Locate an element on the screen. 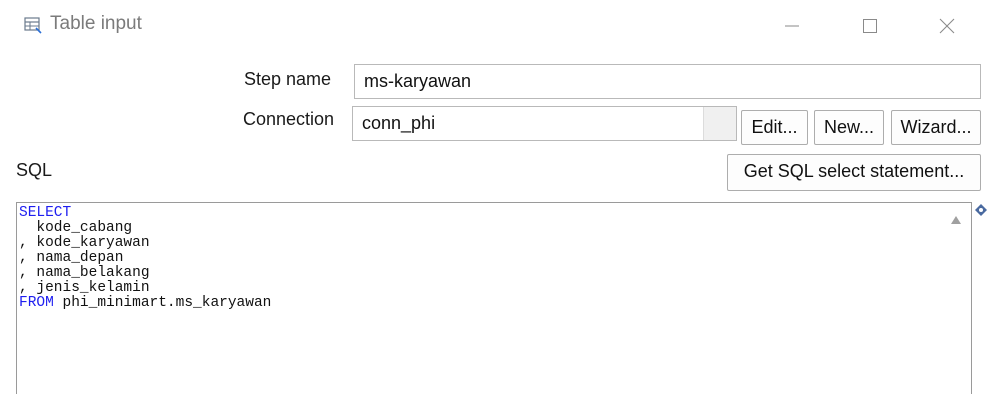 Image resolution: width=987 pixels, height=394 pixels. minimize-button is located at coordinates (792, 26).